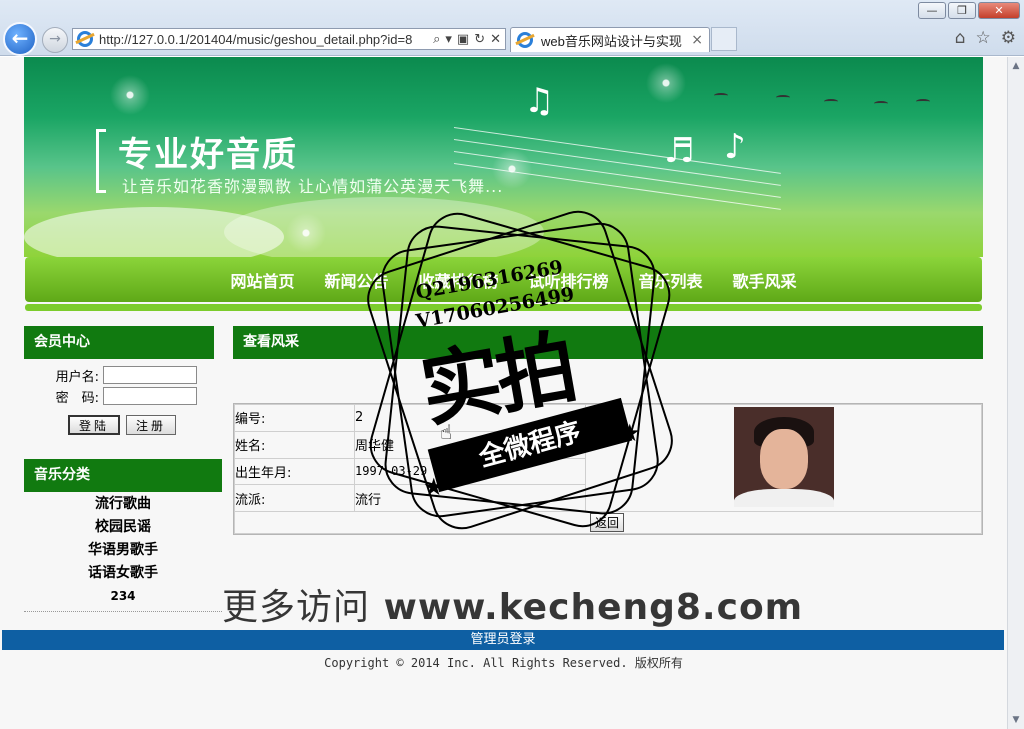 The width and height of the screenshot is (1024, 729). I want to click on category-item: 234, so click(123, 596).